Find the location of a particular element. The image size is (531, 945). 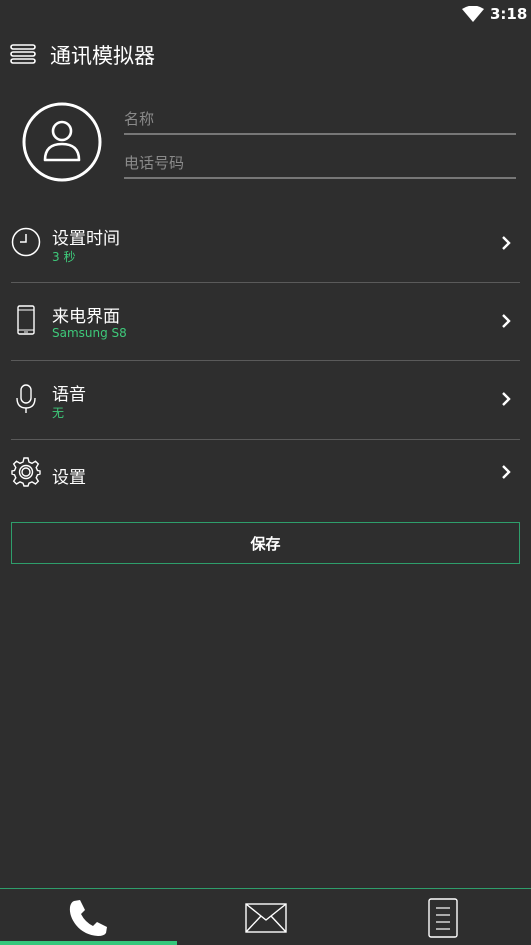

name-input is located at coordinates (320, 119).